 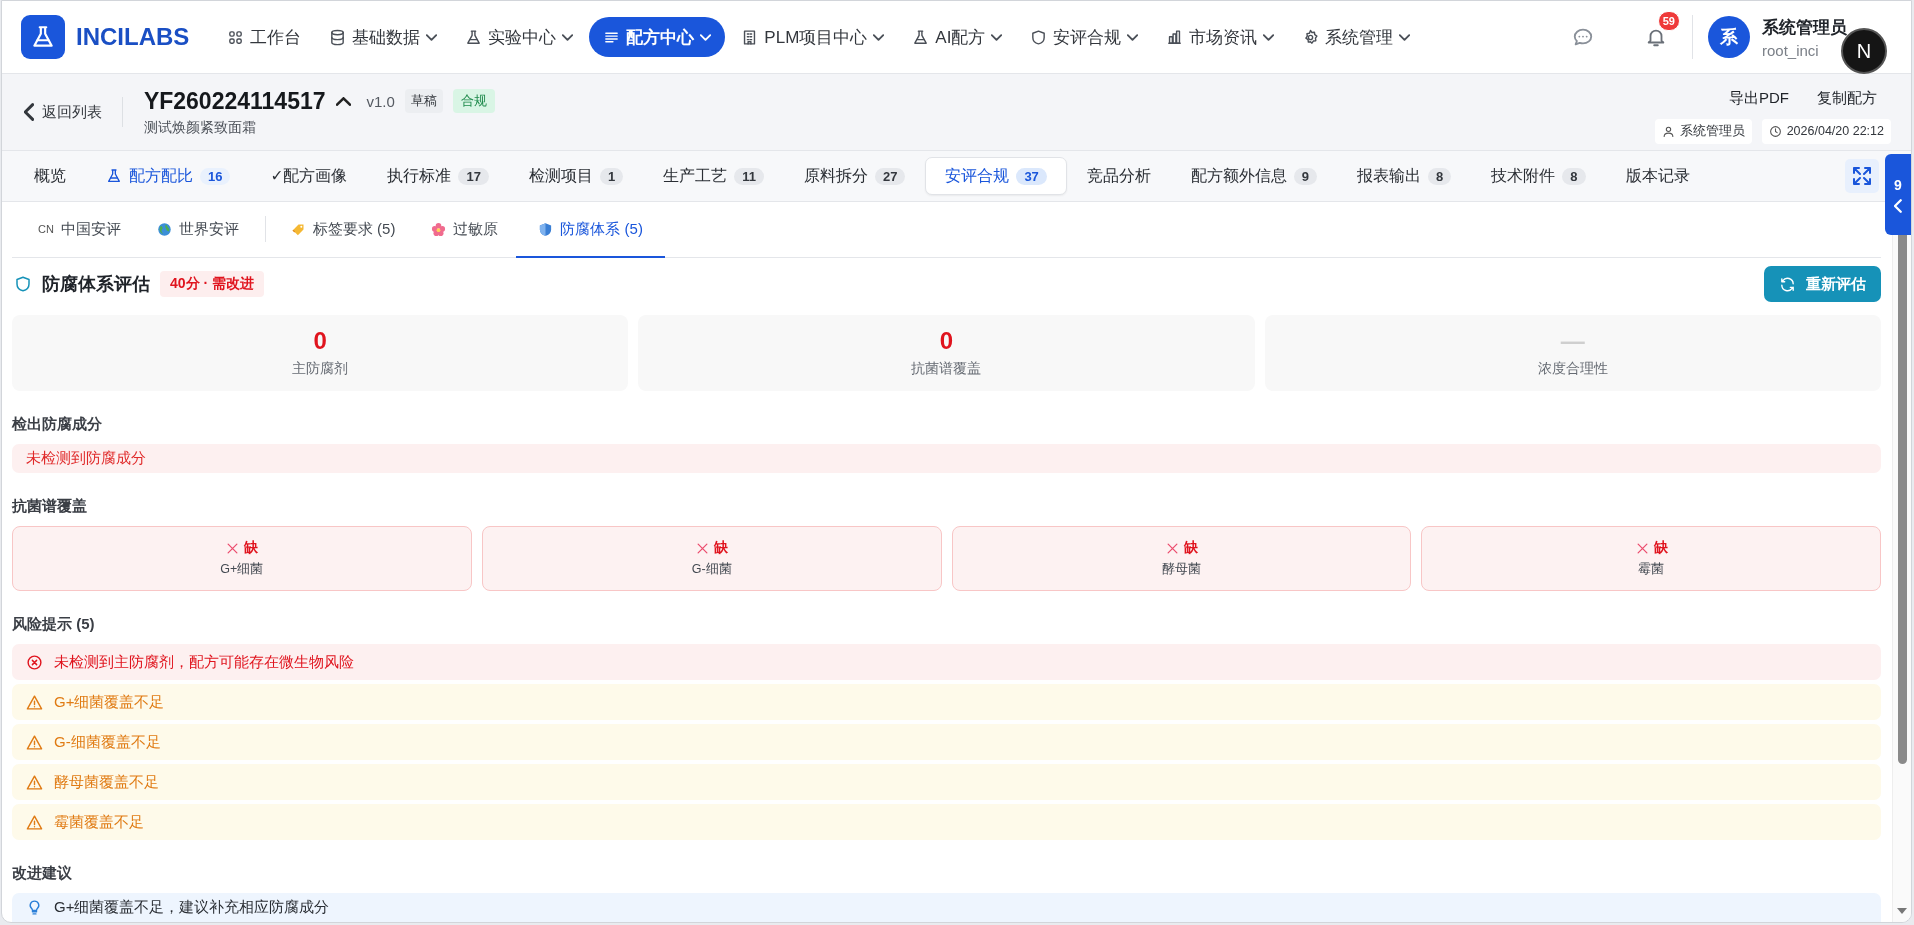 I want to click on tab: 生产工艺 11, so click(x=713, y=176).